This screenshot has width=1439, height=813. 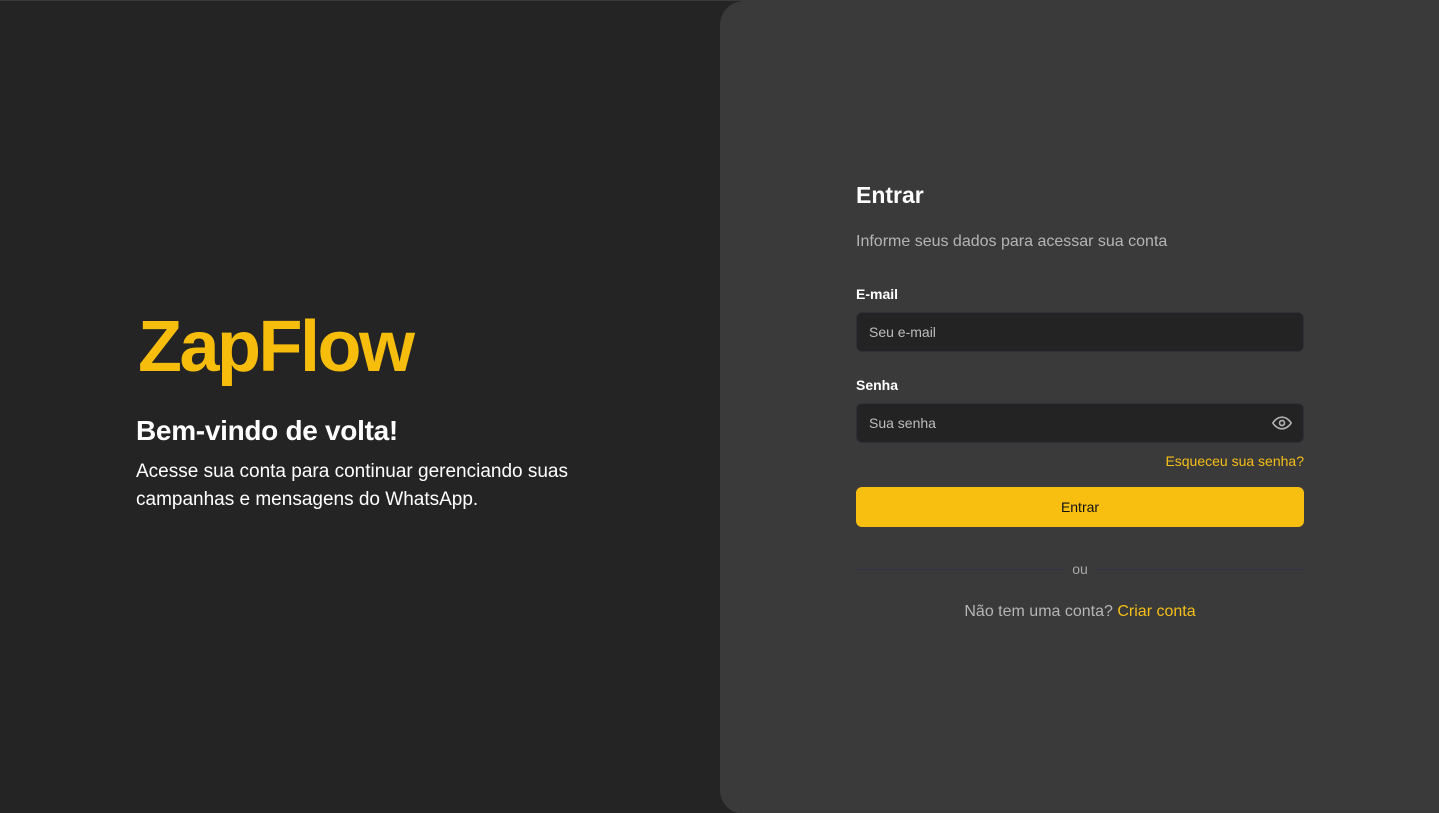 I want to click on forgot-password-link: Esqueceu sua senha?, so click(x=1234, y=461).